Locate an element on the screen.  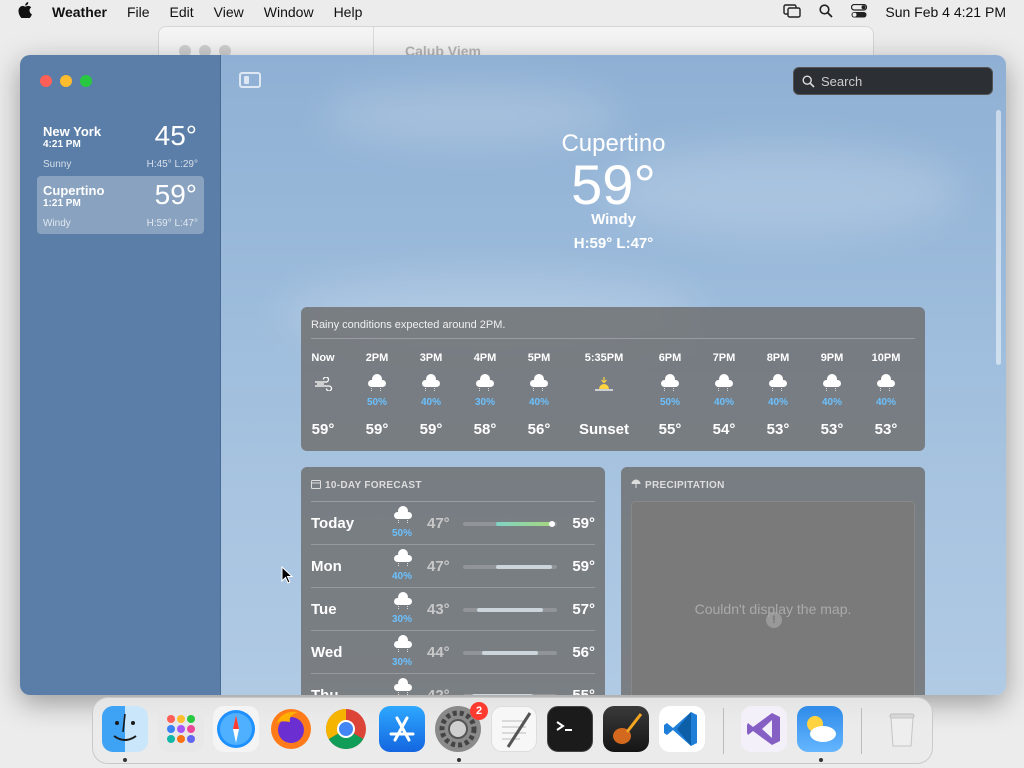
location-item-new-york: New York 4:21 PM 45° Sunny H:45° L:29° is located at coordinates (120, 146).